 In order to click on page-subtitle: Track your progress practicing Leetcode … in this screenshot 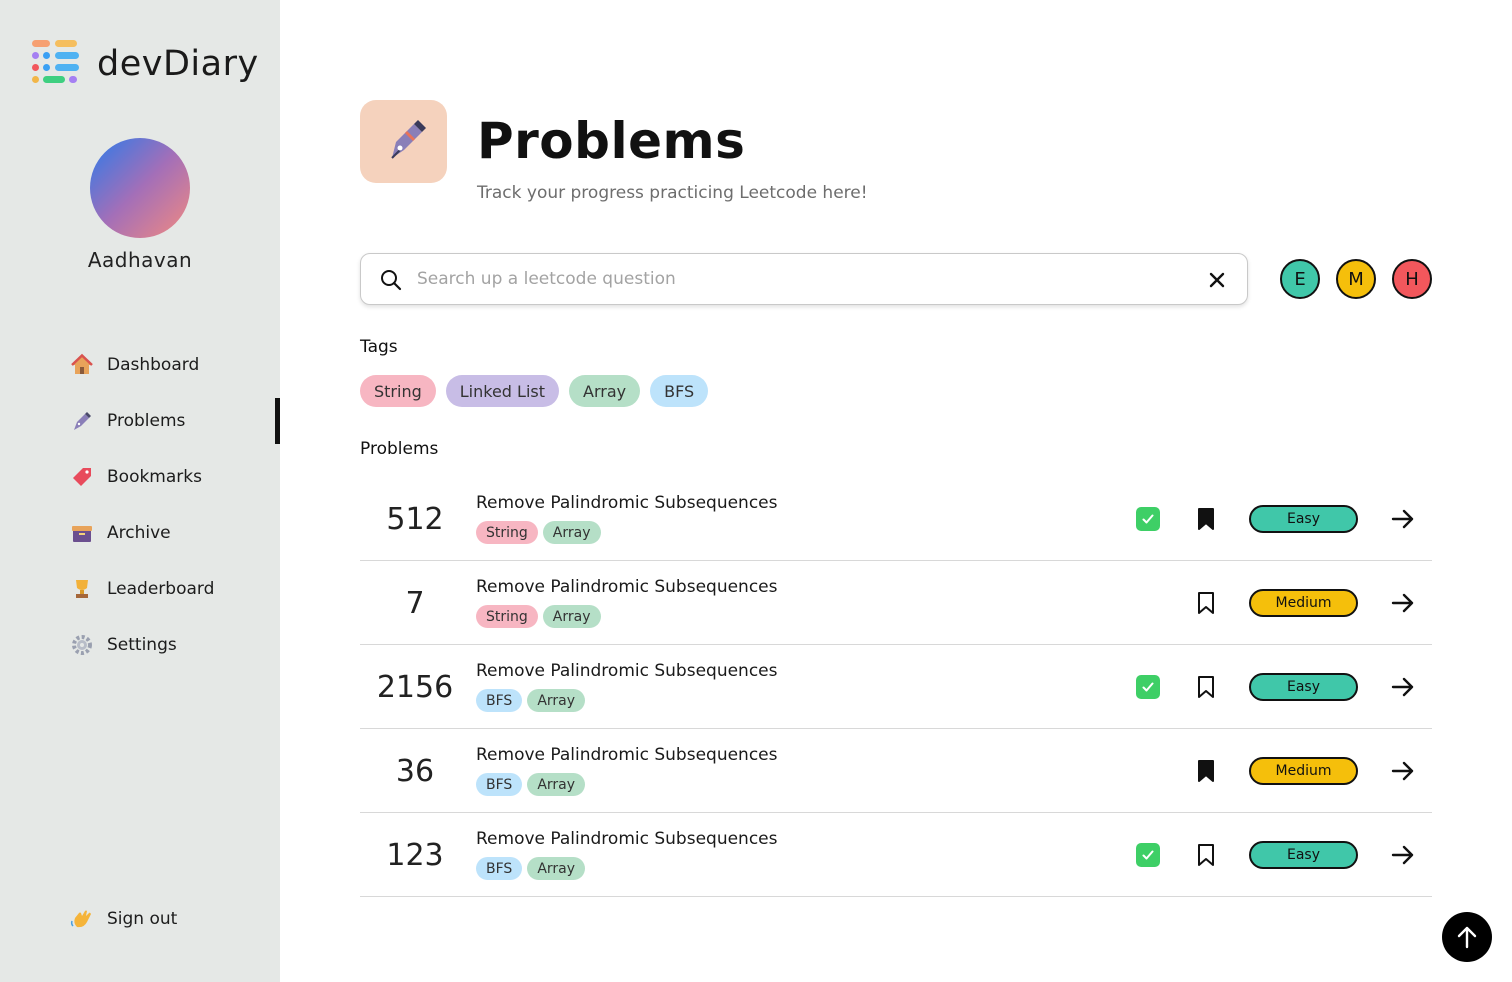, I will do `click(672, 193)`.